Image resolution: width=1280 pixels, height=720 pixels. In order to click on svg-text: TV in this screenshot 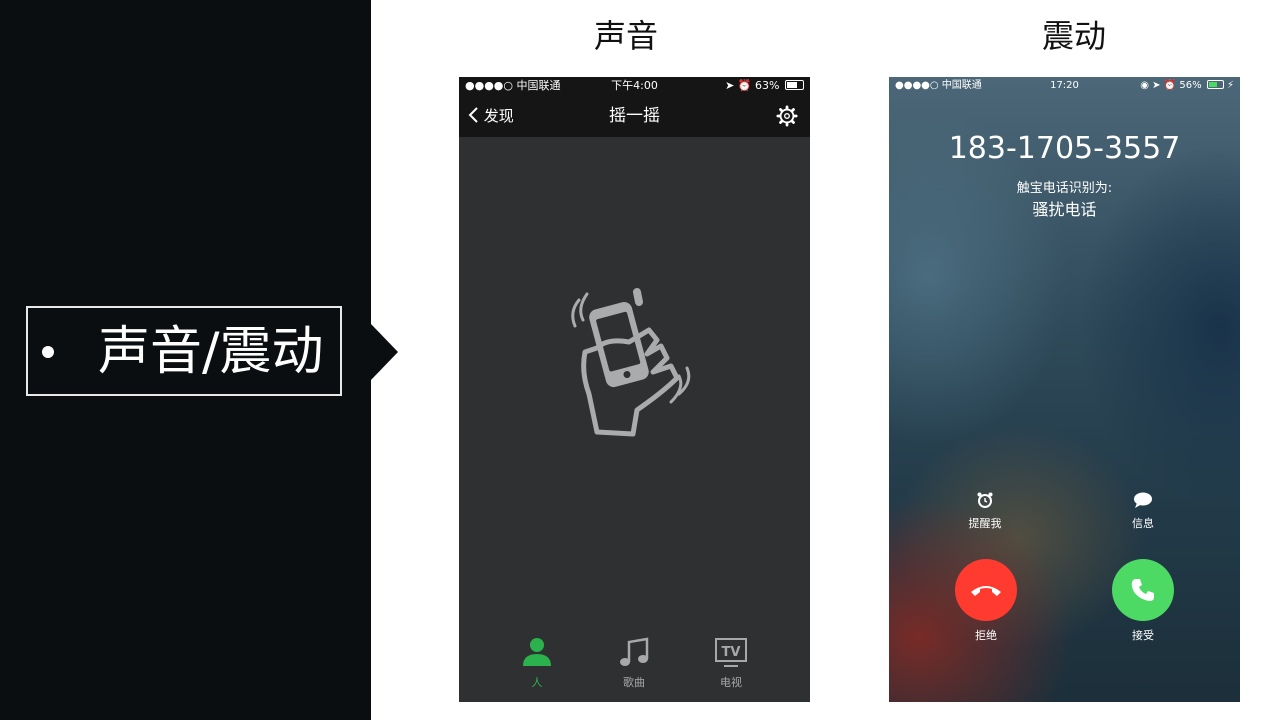, I will do `click(731, 652)`.